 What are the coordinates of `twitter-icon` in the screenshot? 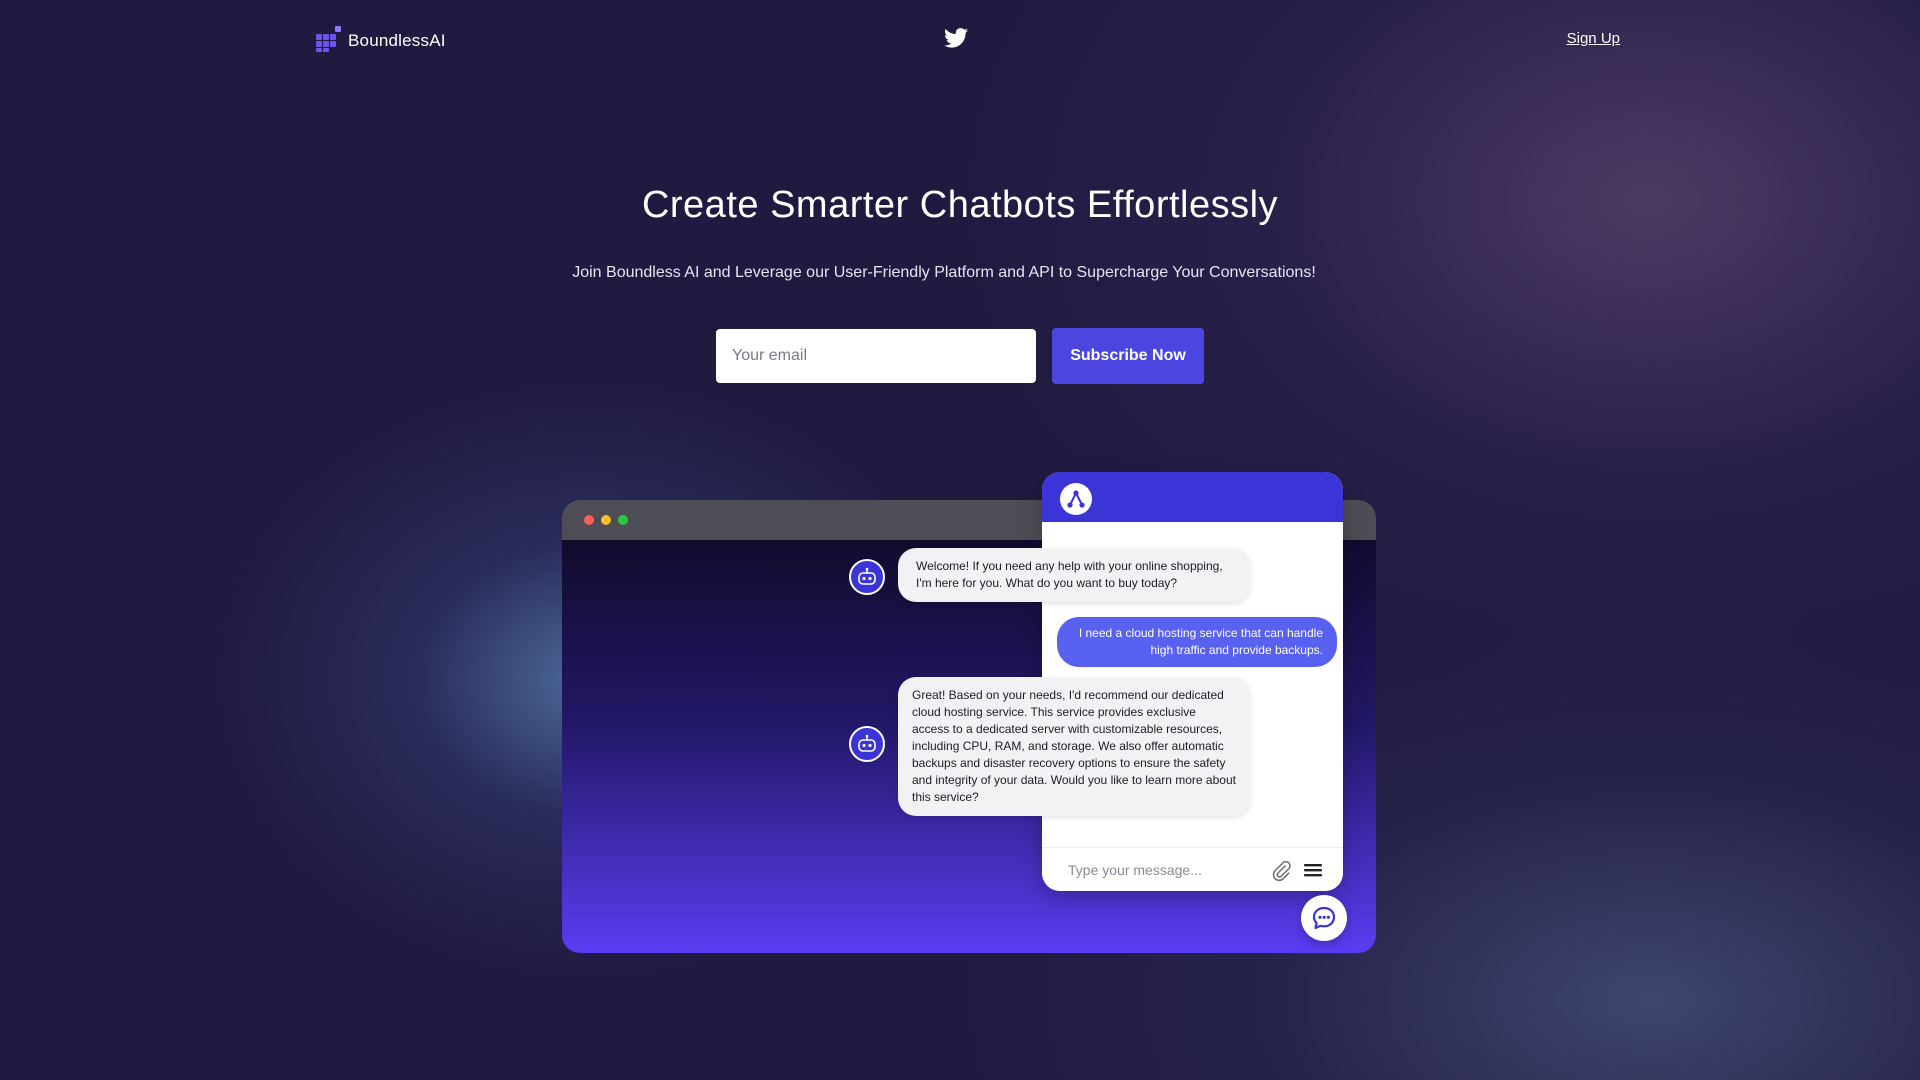 It's located at (956, 38).